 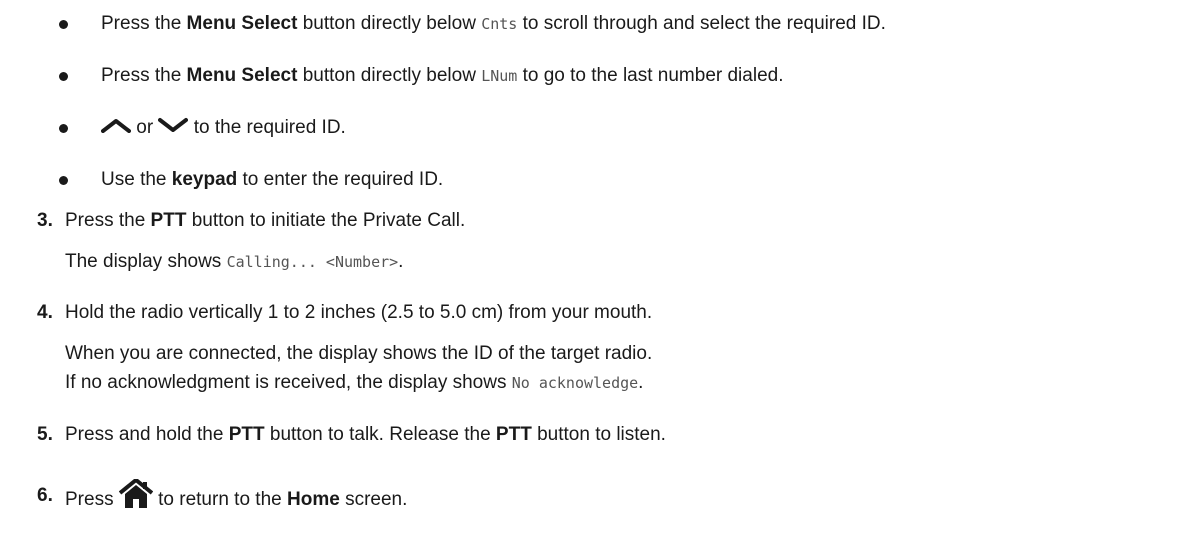 I want to click on text: Press and hold the, so click(x=147, y=434).